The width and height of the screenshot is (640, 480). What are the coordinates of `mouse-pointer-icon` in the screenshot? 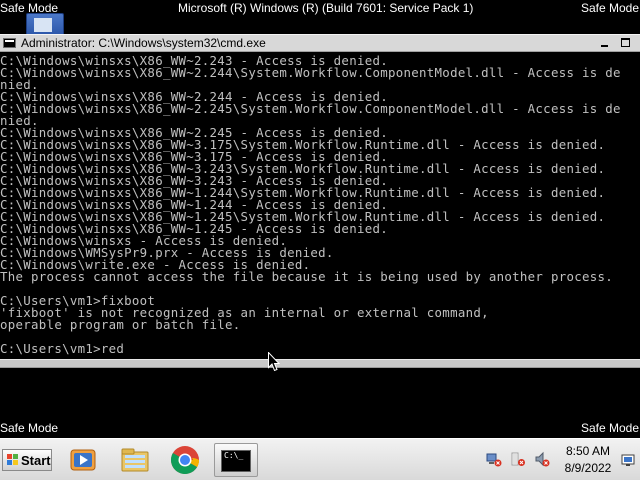 It's located at (274, 362).